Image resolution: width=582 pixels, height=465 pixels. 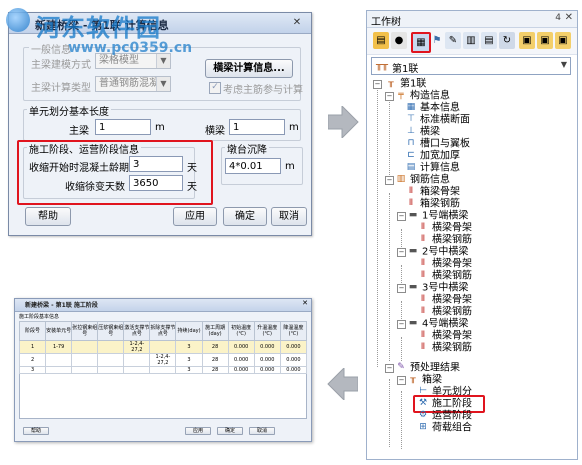 I want to click on table-row: 1 1-79 1-2,4-27,2 3 28 0.000 0.000 0.000, so click(x=163, y=347).